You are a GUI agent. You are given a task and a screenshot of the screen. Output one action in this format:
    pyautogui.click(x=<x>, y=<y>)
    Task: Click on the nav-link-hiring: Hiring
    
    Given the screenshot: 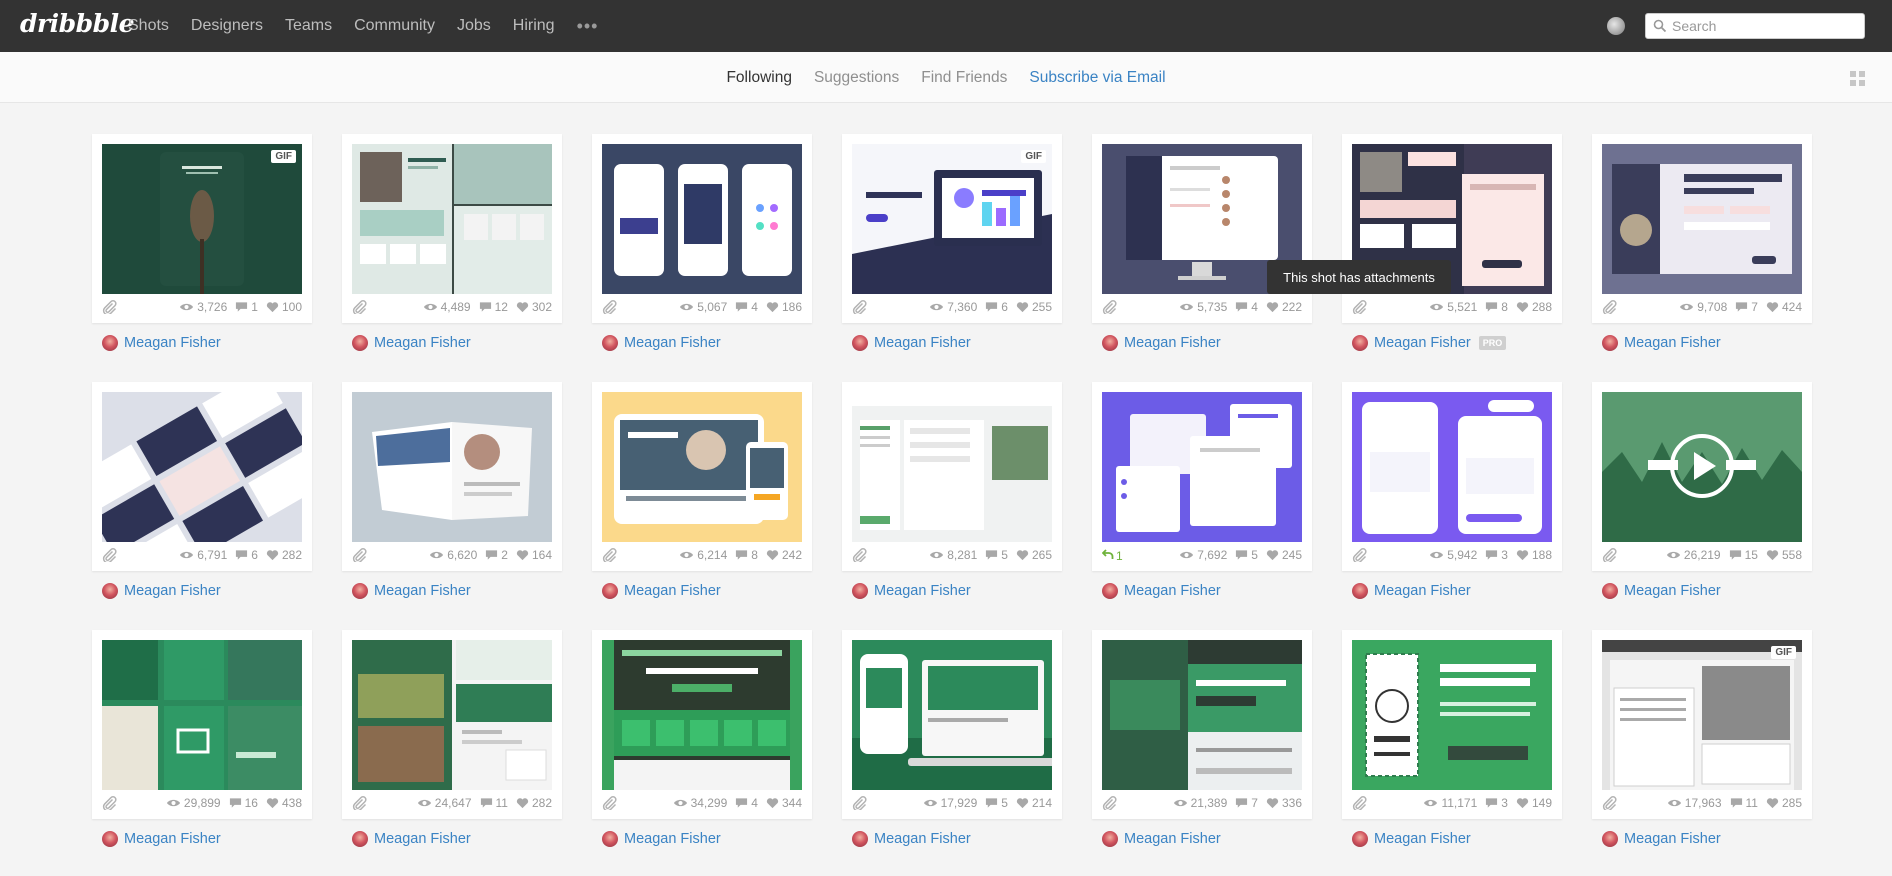 What is the action you would take?
    pyautogui.click(x=534, y=26)
    